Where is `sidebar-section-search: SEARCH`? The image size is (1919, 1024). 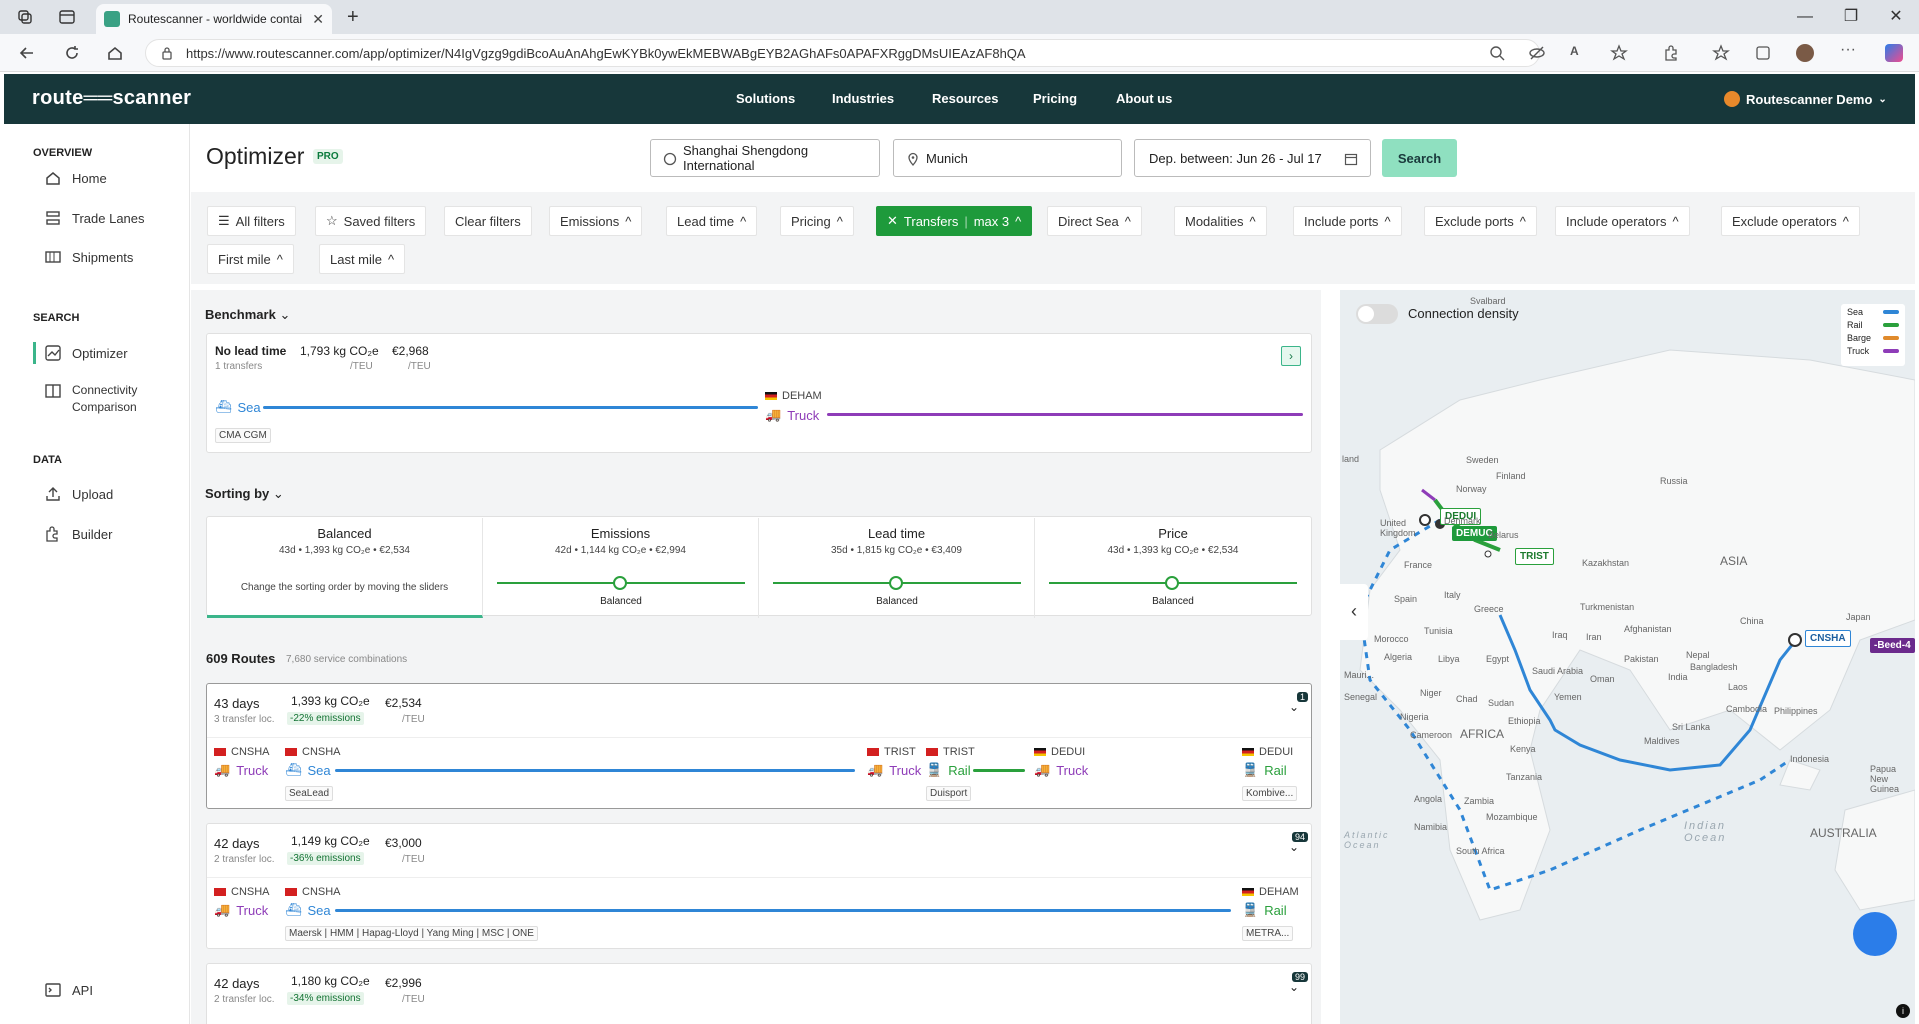 sidebar-section-search: SEARCH is located at coordinates (56, 318).